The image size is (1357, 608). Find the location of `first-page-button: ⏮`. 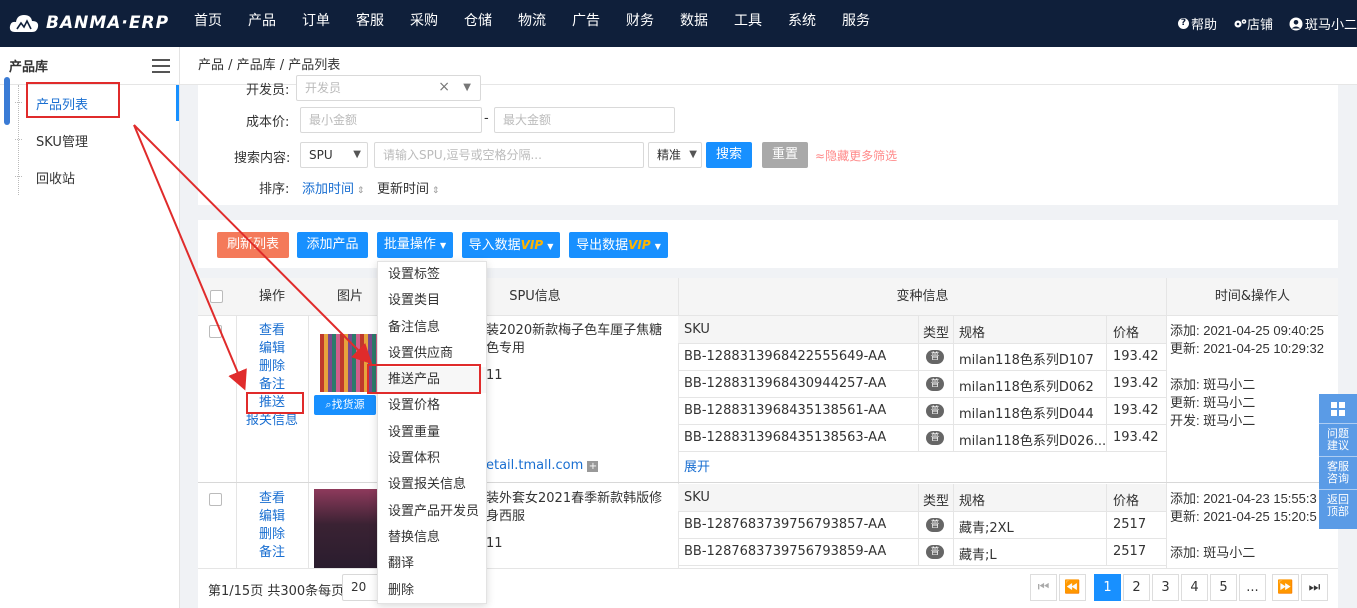

first-page-button: ⏮ is located at coordinates (1043, 587).